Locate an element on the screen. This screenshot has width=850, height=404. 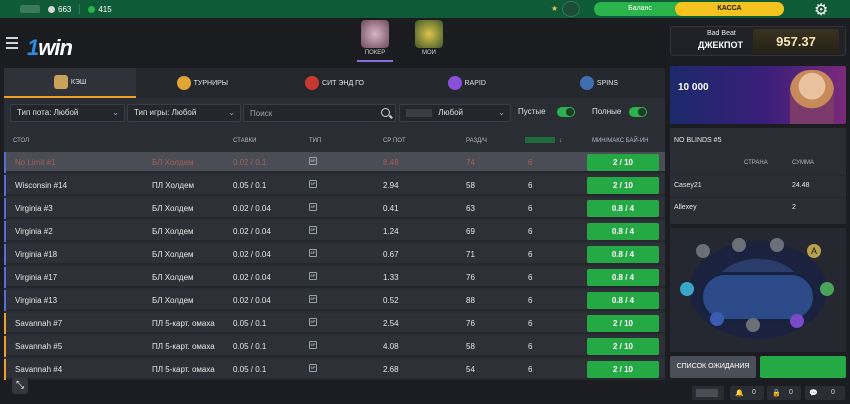
chevron-down-icon: ⌄ is located at coordinates (115, 112).